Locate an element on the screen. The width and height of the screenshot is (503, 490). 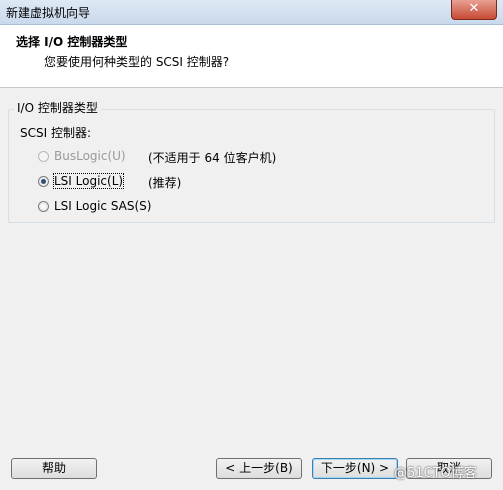
title-bar: 新建虚拟机向导 ✕ is located at coordinates (251, 12).